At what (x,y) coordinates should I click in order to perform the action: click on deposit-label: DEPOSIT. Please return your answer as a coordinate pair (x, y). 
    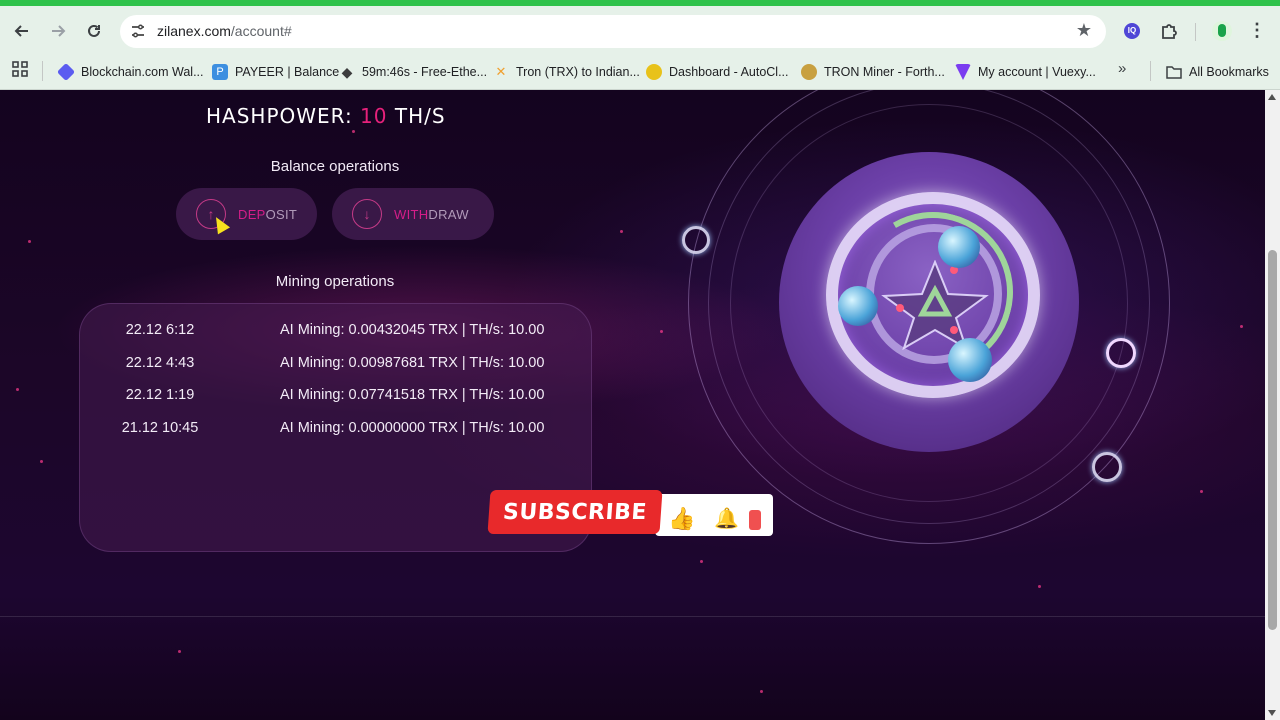
    Looking at the image, I should click on (267, 214).